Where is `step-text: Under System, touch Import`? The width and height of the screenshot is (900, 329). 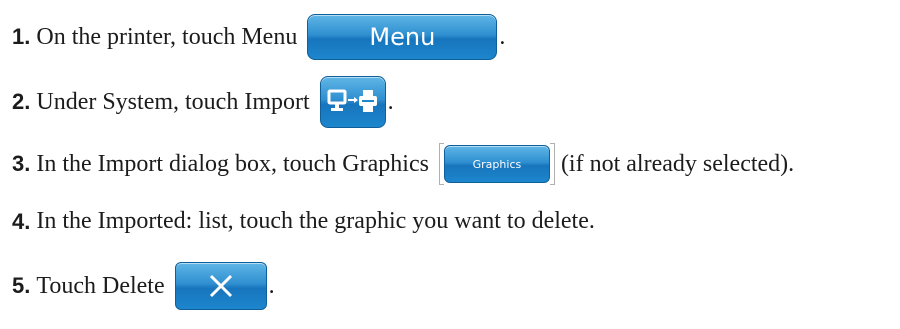 step-text: Under System, touch Import is located at coordinates (173, 101).